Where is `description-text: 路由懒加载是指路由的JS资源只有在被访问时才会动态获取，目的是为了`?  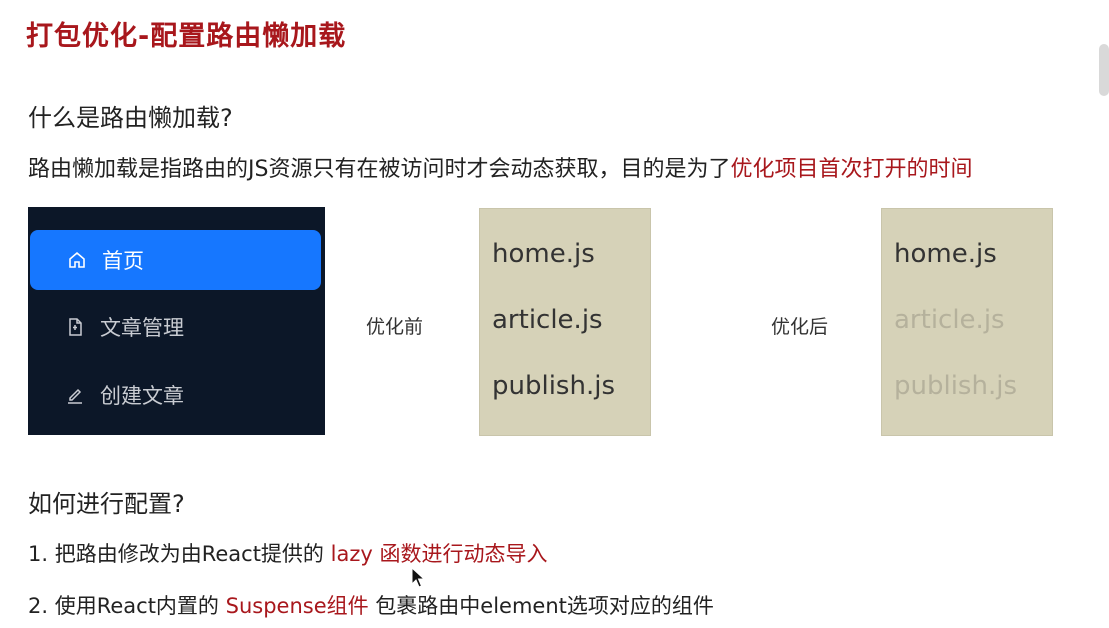 description-text: 路由懒加载是指路由的JS资源只有在被访问时才会动态获取，目的是为了 is located at coordinates (379, 169).